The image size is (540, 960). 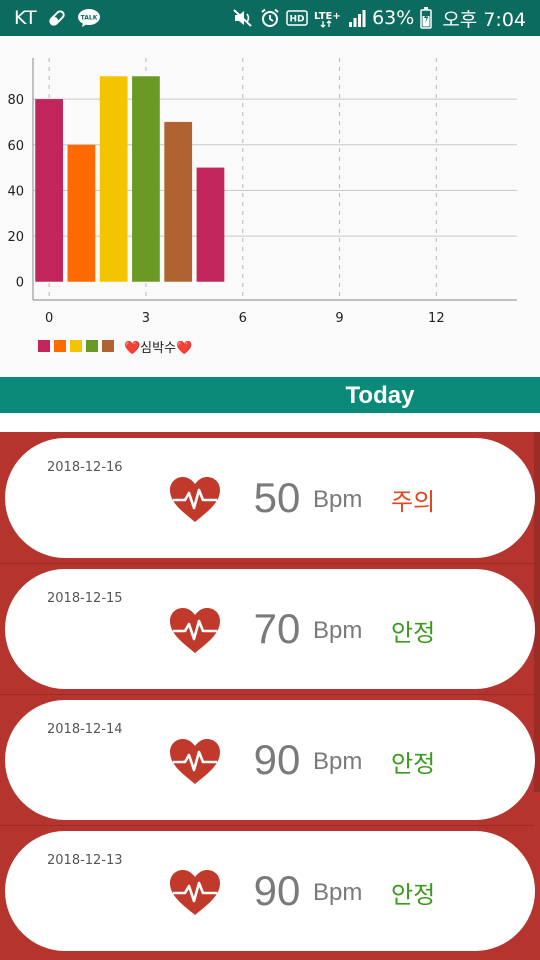 I want to click on status-left: KT TALK, so click(x=57, y=18).